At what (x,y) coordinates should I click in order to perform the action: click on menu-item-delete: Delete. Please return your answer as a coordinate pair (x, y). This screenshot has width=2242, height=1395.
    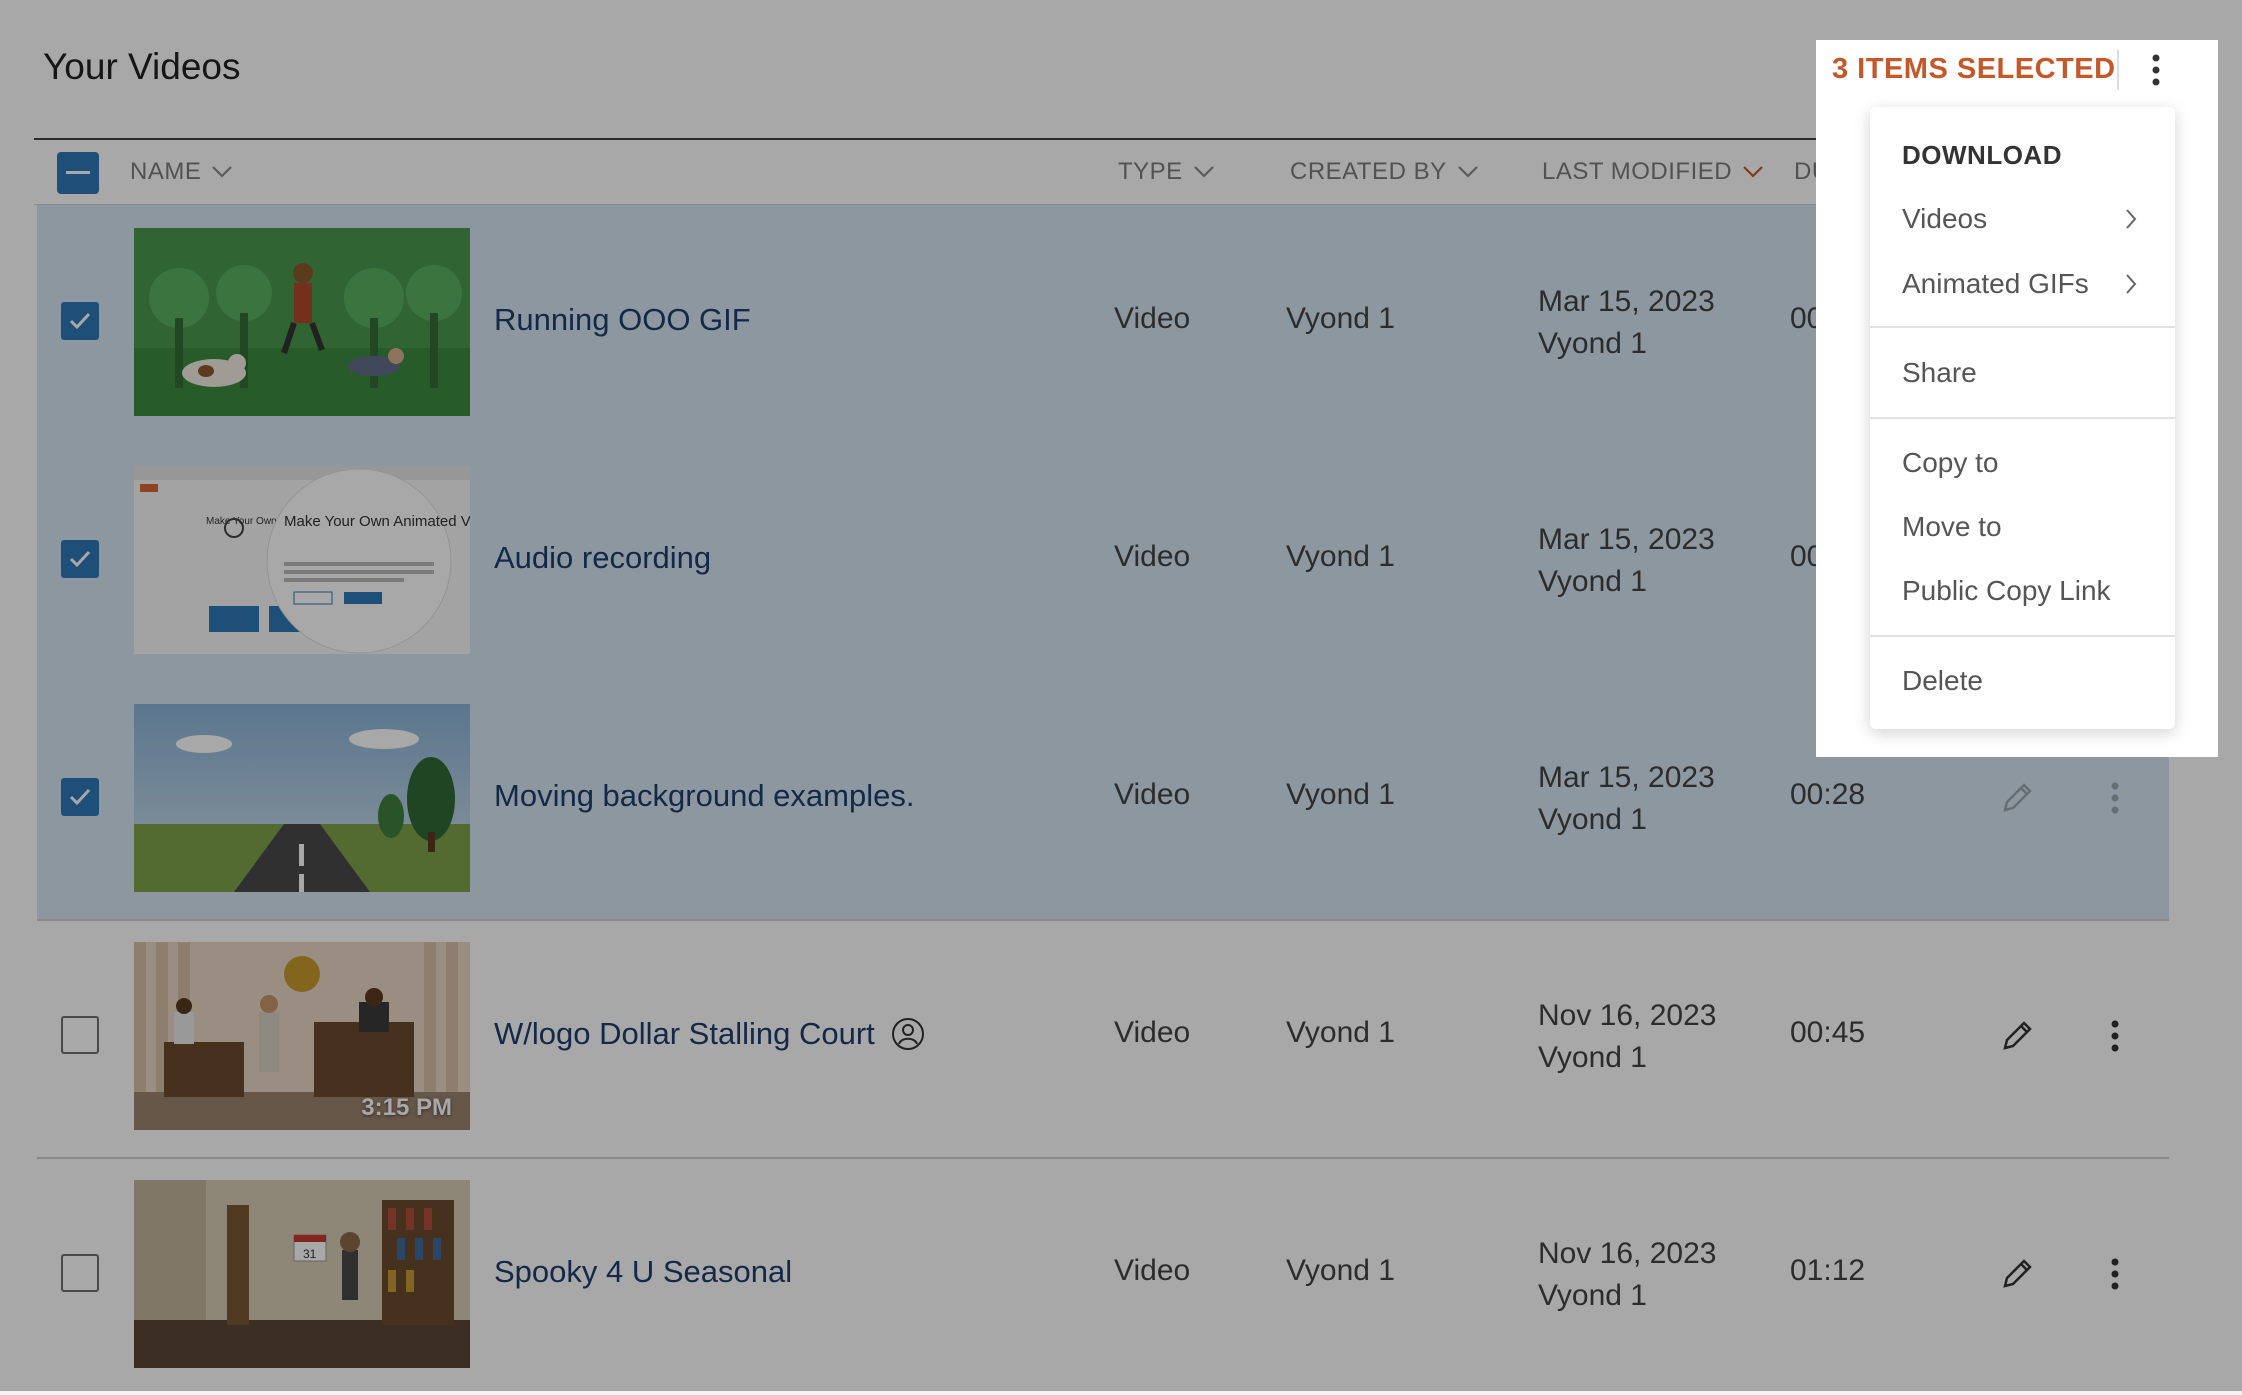
    Looking at the image, I should click on (1942, 681).